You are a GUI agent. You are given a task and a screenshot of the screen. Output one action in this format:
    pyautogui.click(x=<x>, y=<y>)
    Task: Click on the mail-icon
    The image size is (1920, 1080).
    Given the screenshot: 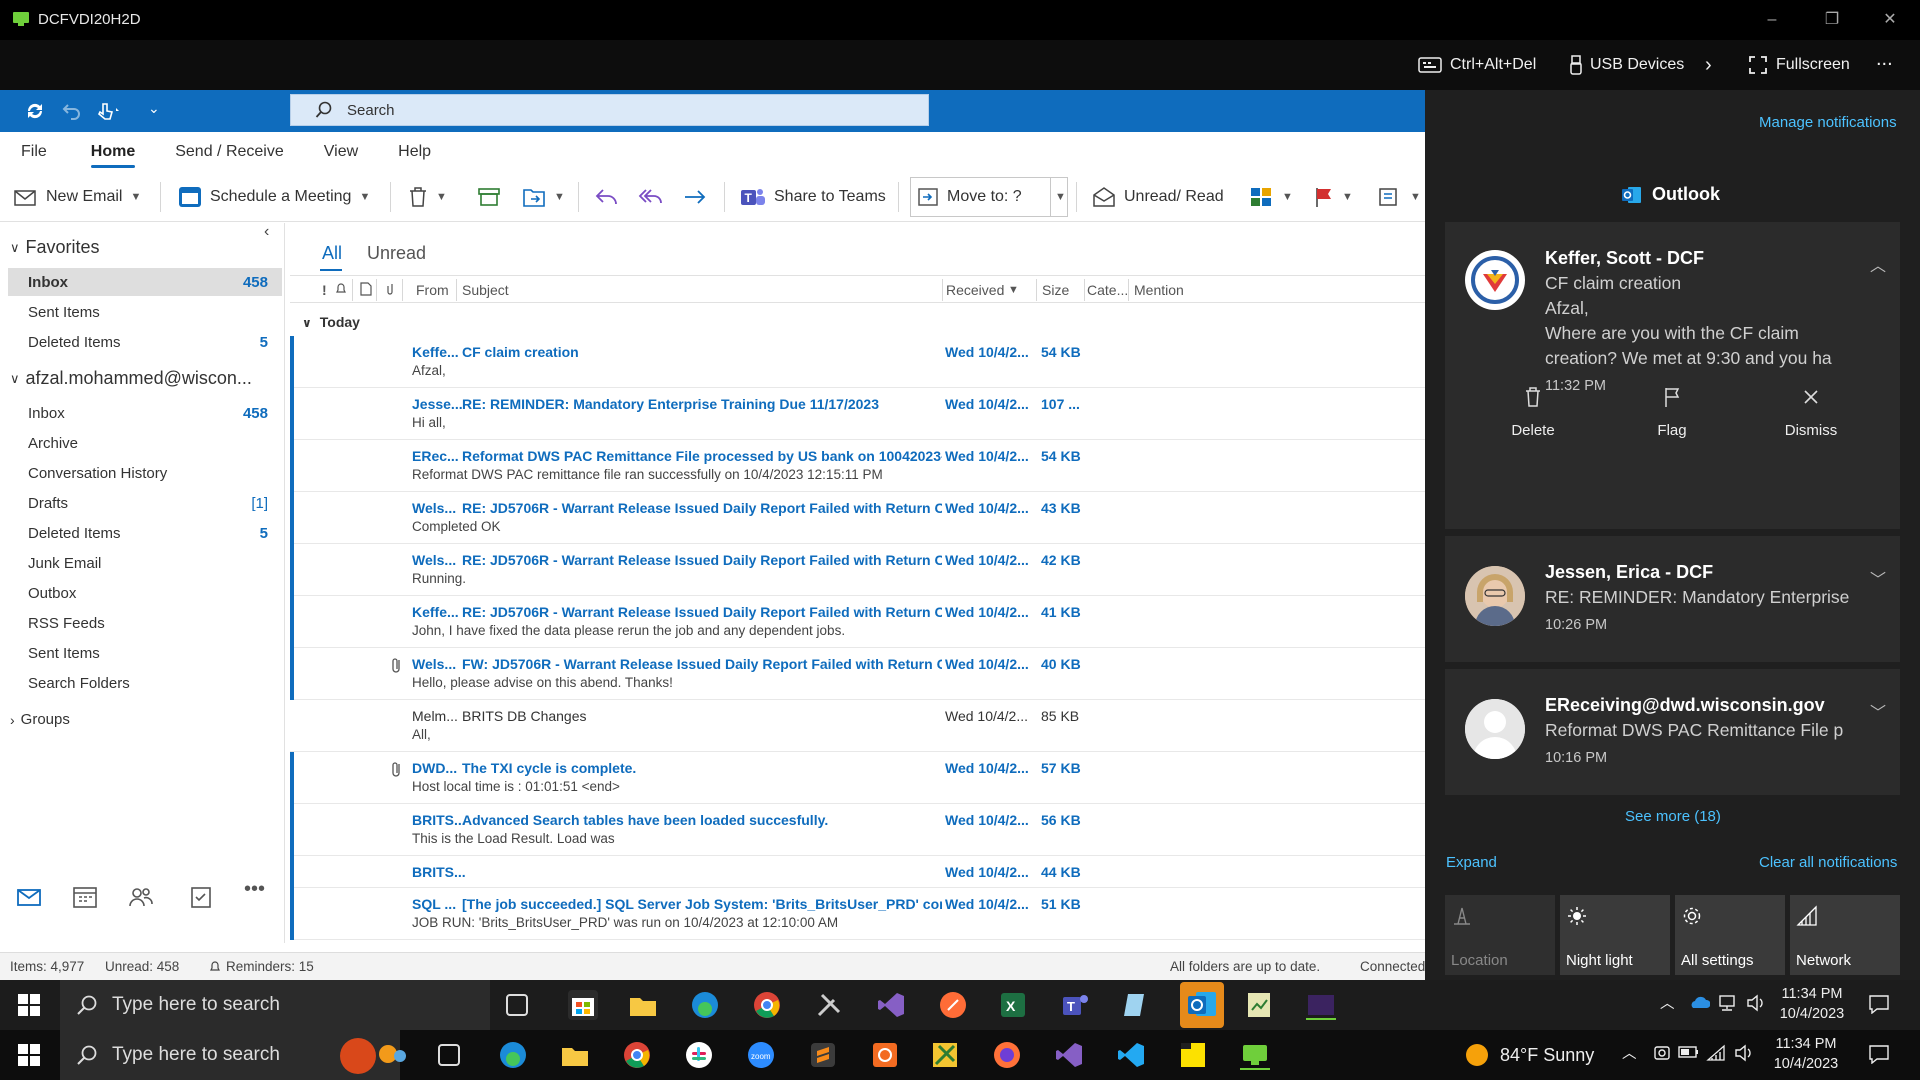 What is the action you would take?
    pyautogui.click(x=29, y=897)
    